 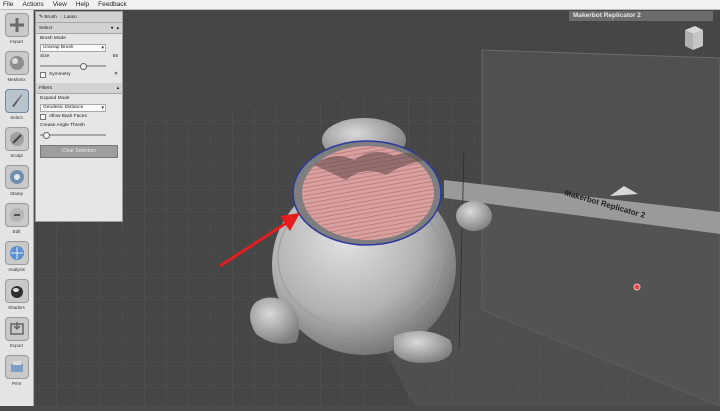 What do you see at coordinates (79, 88) in the screenshot?
I see `filters-section-header: Filters ▴` at bounding box center [79, 88].